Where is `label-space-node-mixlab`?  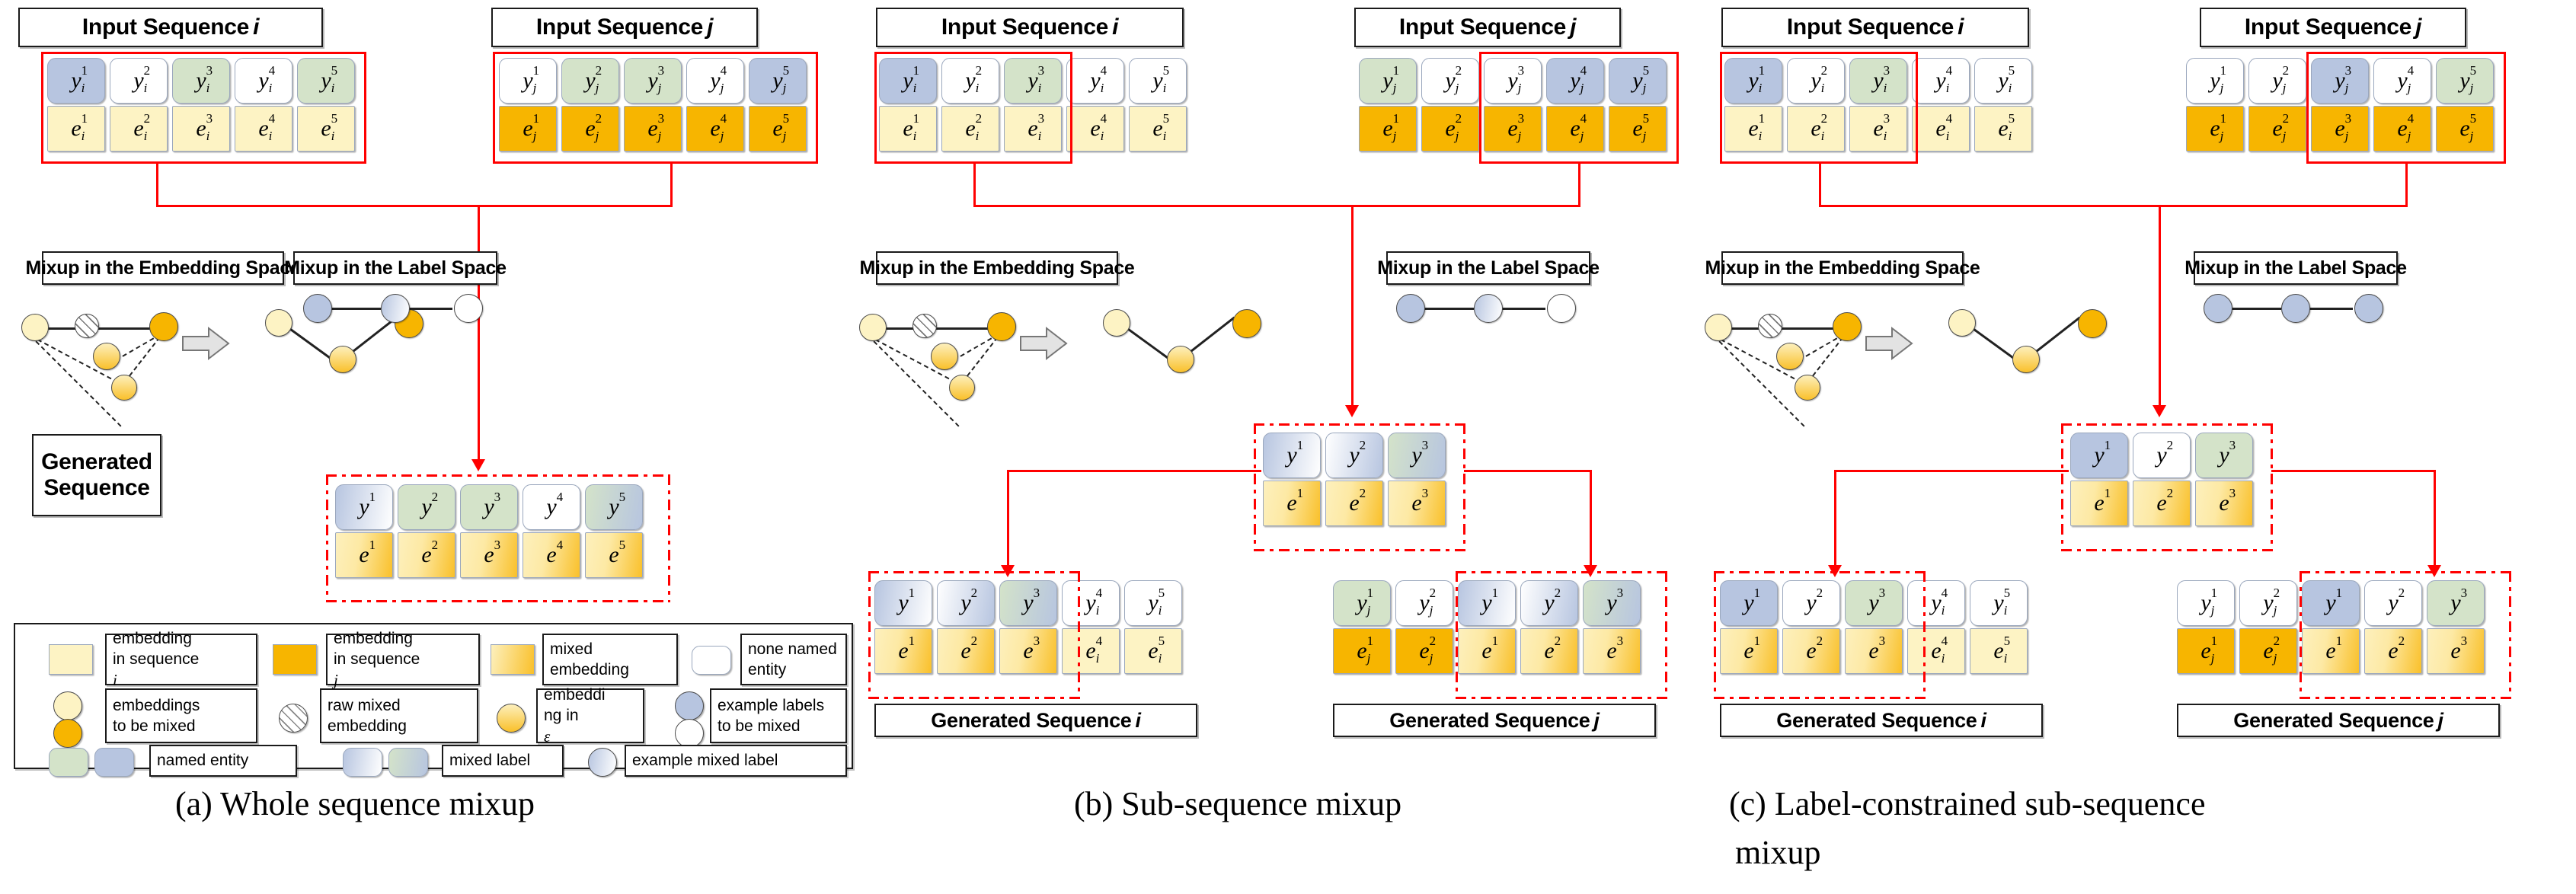 label-space-node-mixlab is located at coordinates (396, 308).